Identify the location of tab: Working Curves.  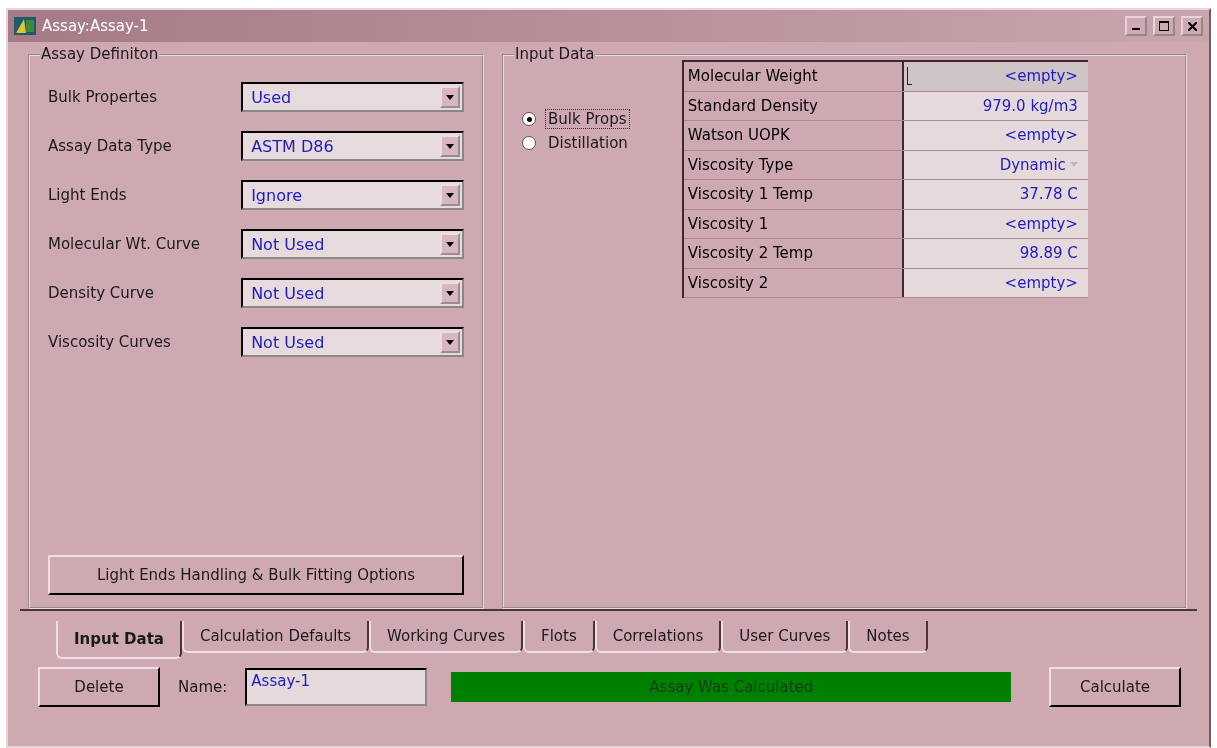
(446, 637).